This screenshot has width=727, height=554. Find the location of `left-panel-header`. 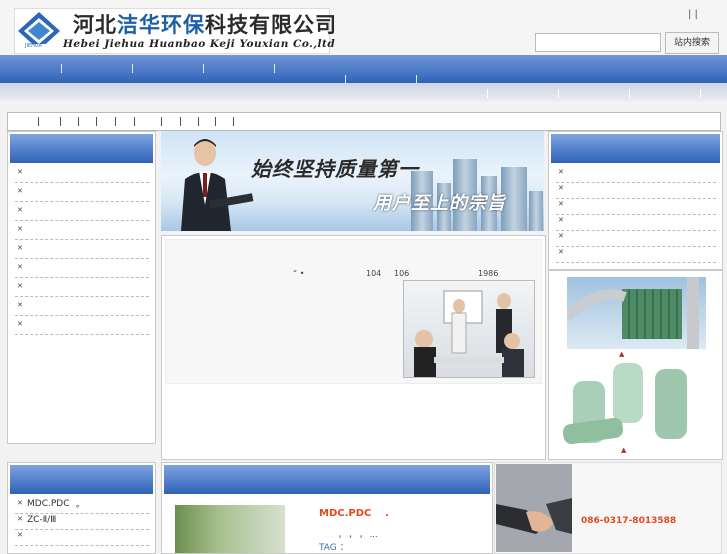

left-panel-header is located at coordinates (81, 148).